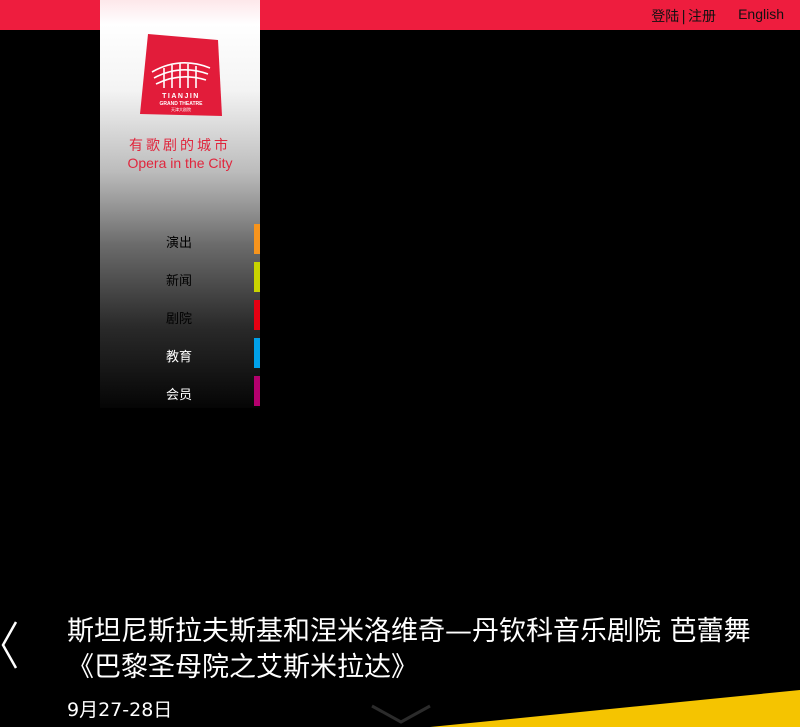 Image resolution: width=800 pixels, height=727 pixels. I want to click on tianjin-grand-theatre-logo-icon: TIANJIN GRAND THEATRE 天津大剧院, so click(181, 75).